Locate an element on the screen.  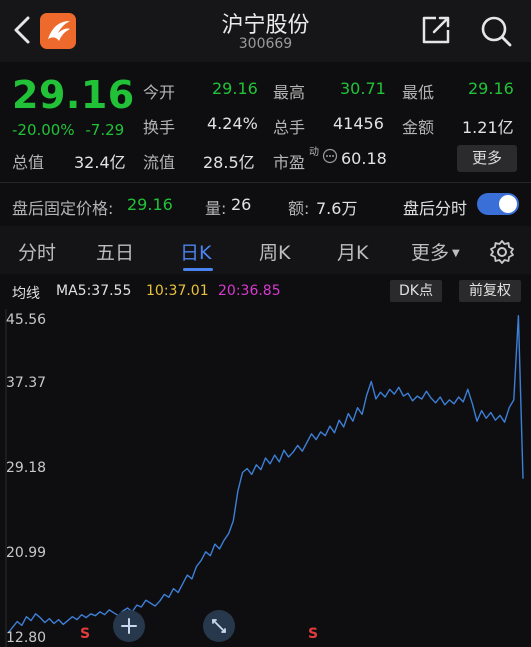
tab-daily-k: 日K is located at coordinates (195, 251).